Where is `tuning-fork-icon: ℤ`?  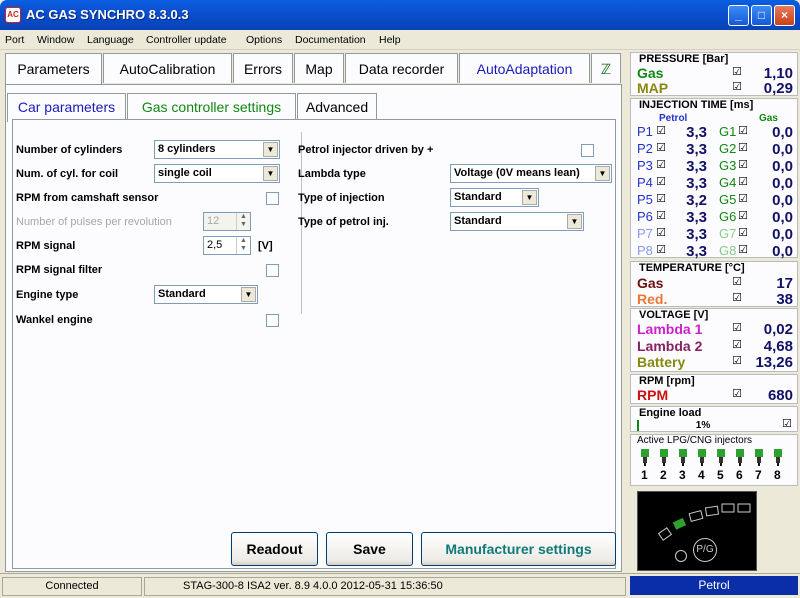 tuning-fork-icon: ℤ is located at coordinates (606, 68).